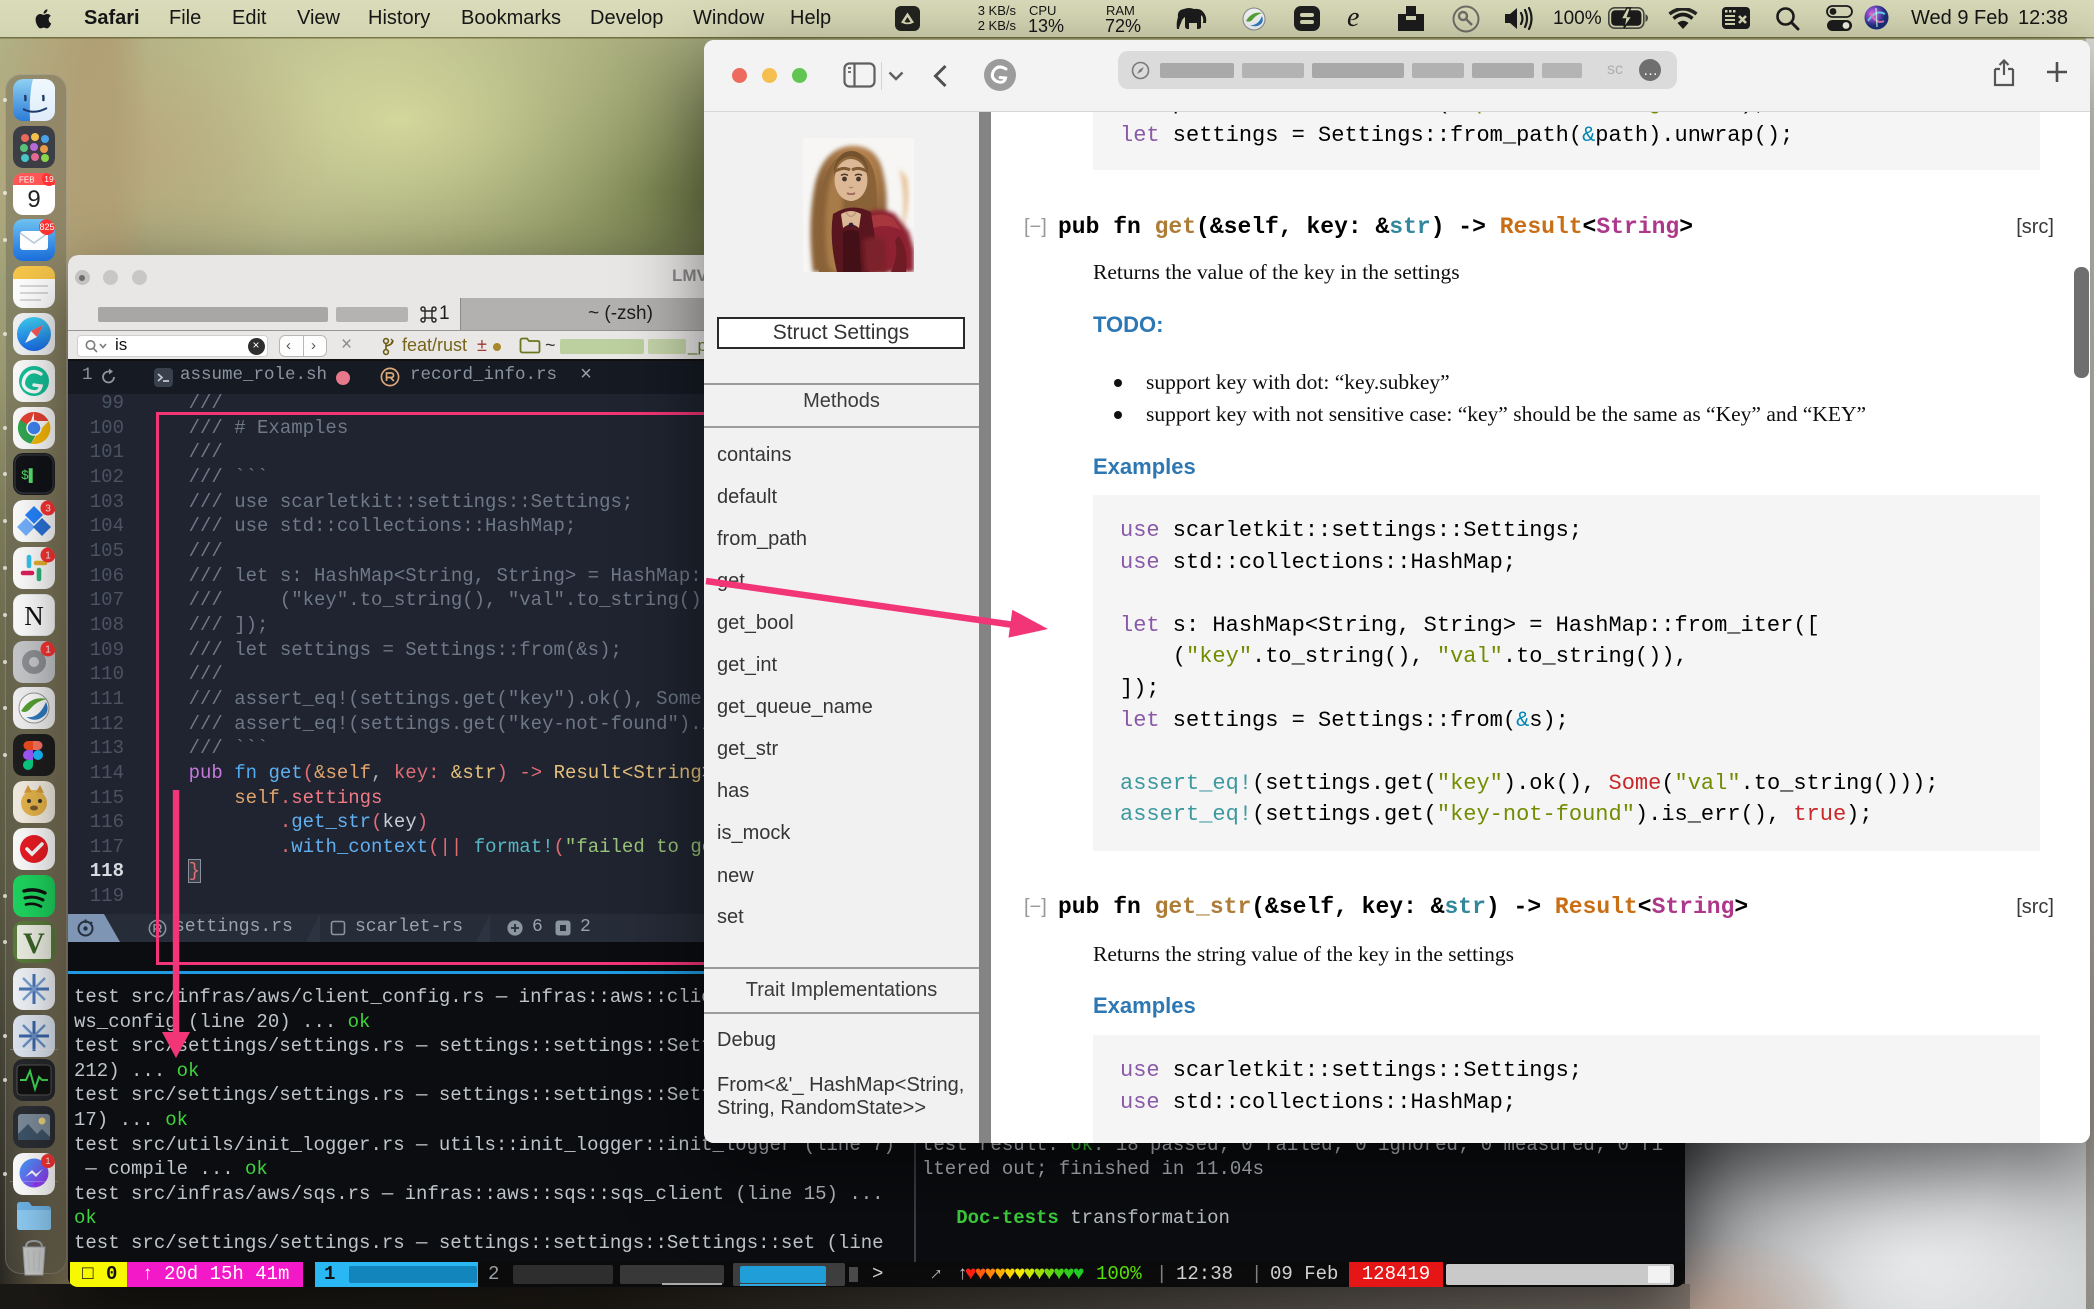 Image resolution: width=2094 pixels, height=1309 pixels. What do you see at coordinates (46, 227) in the screenshot?
I see `svg-text: 825` at bounding box center [46, 227].